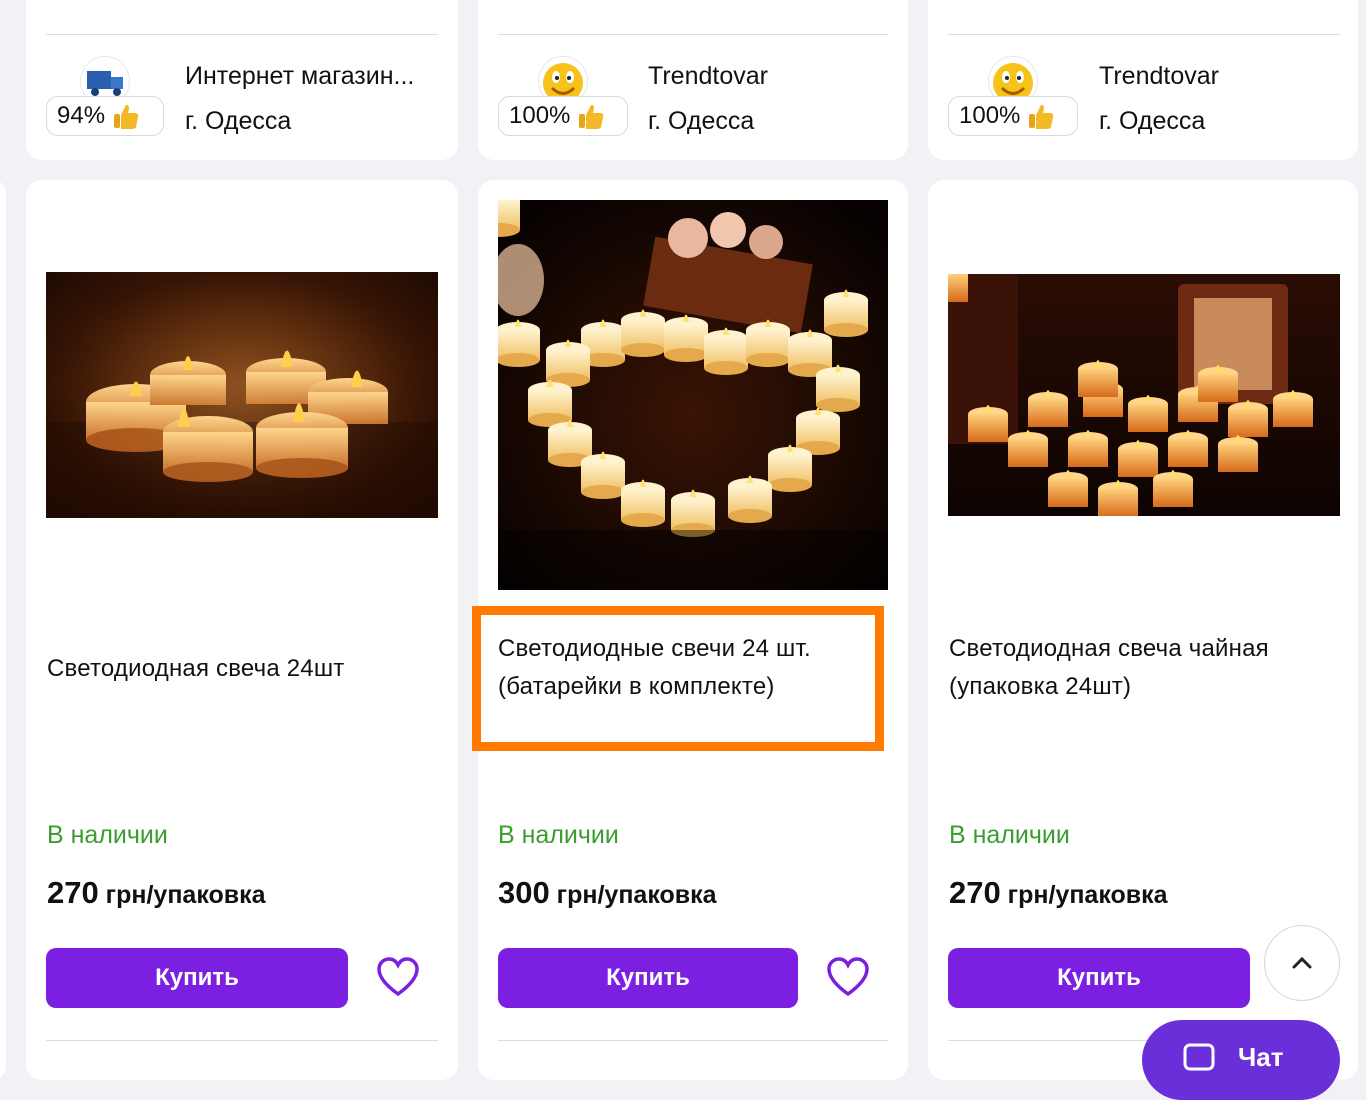 Image resolution: width=1366 pixels, height=1100 pixels. I want to click on product-price: 300 грн/упаковка, so click(607, 893).